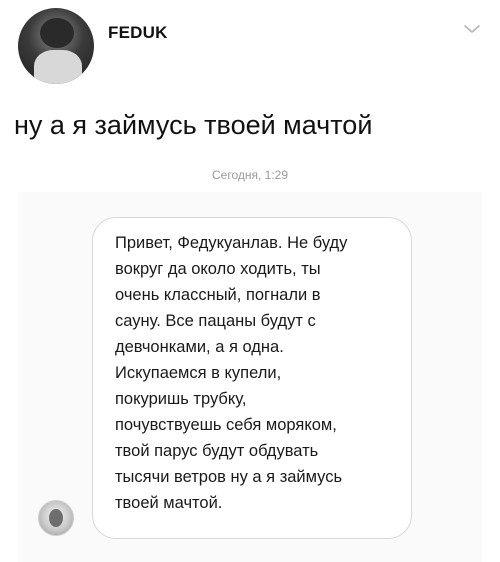 This screenshot has height=562, width=500. What do you see at coordinates (218, 295) in the screenshot?
I see `message-line: очень классный, погнали в` at bounding box center [218, 295].